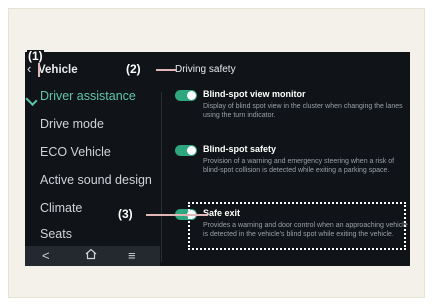 This screenshot has height=306, width=433. I want to click on active-check-icon, so click(31, 100).